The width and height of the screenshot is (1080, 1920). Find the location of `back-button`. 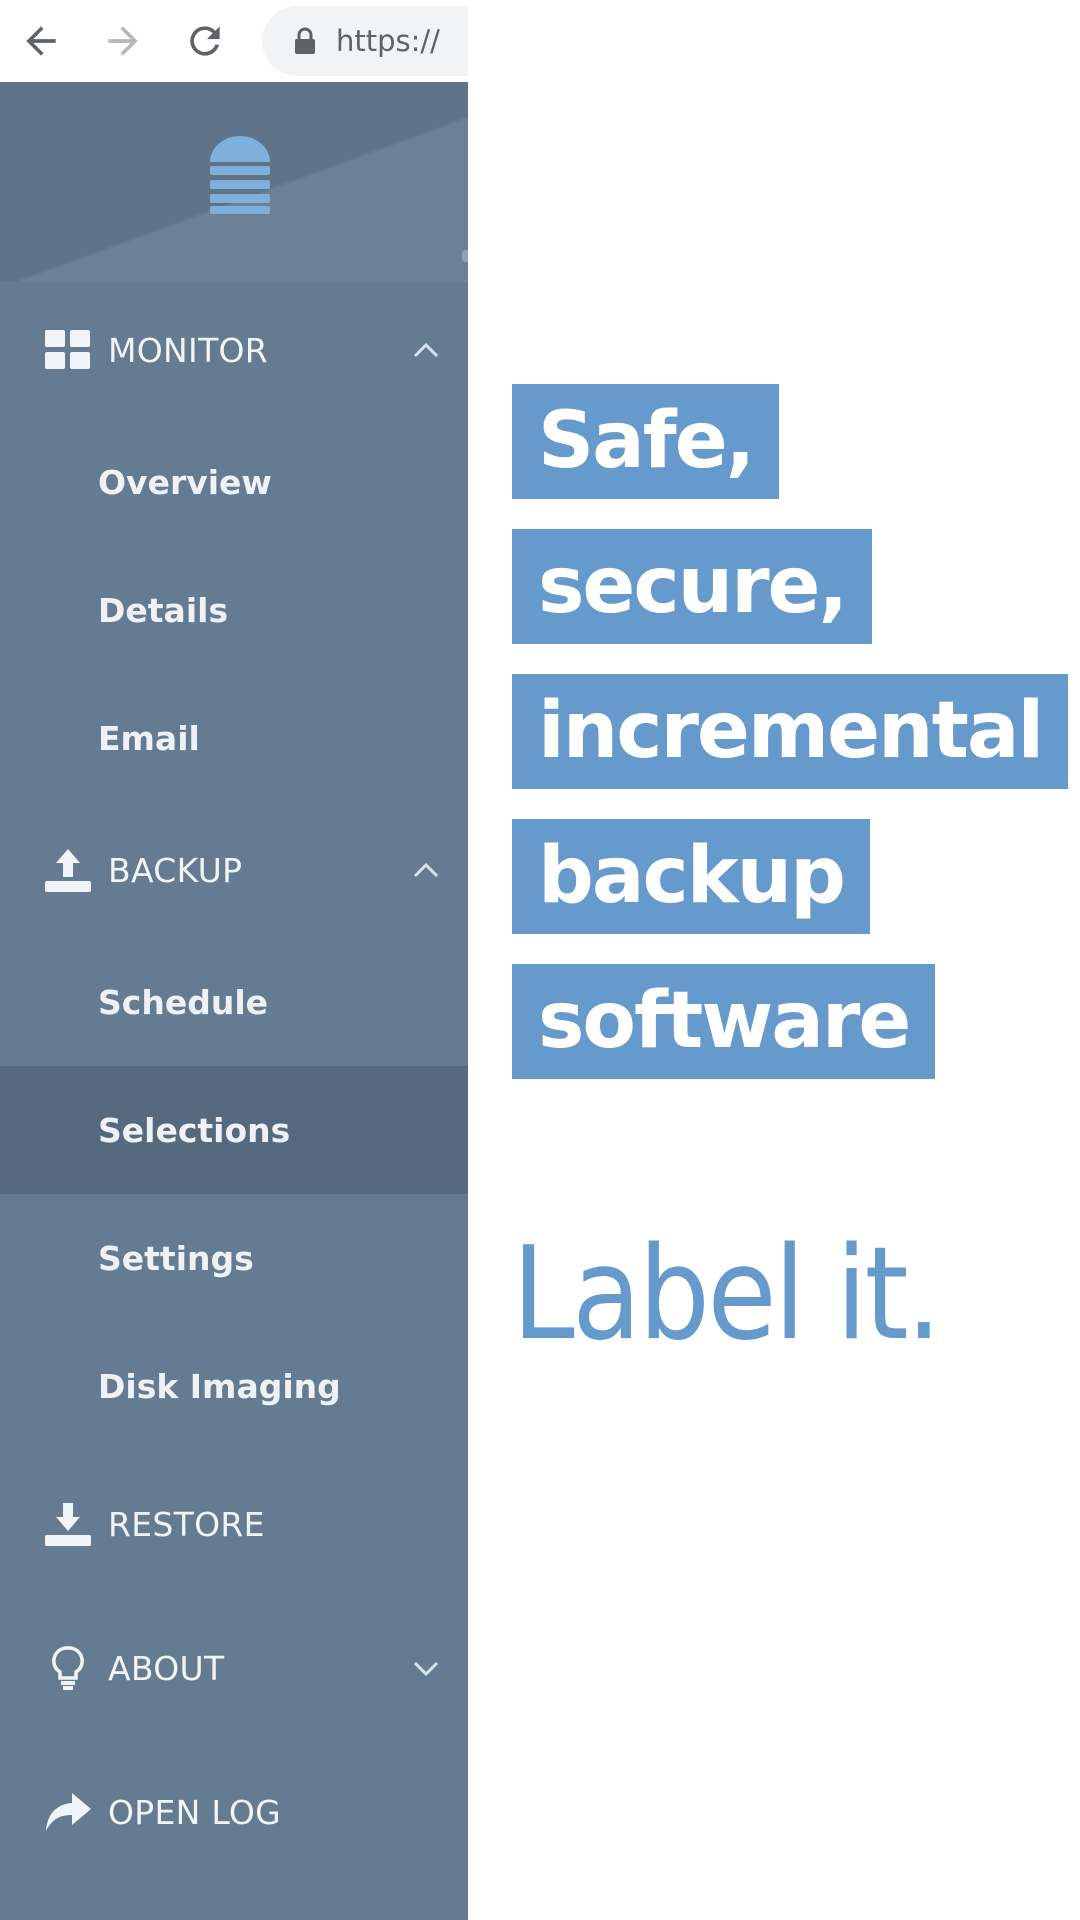

back-button is located at coordinates (41, 41).